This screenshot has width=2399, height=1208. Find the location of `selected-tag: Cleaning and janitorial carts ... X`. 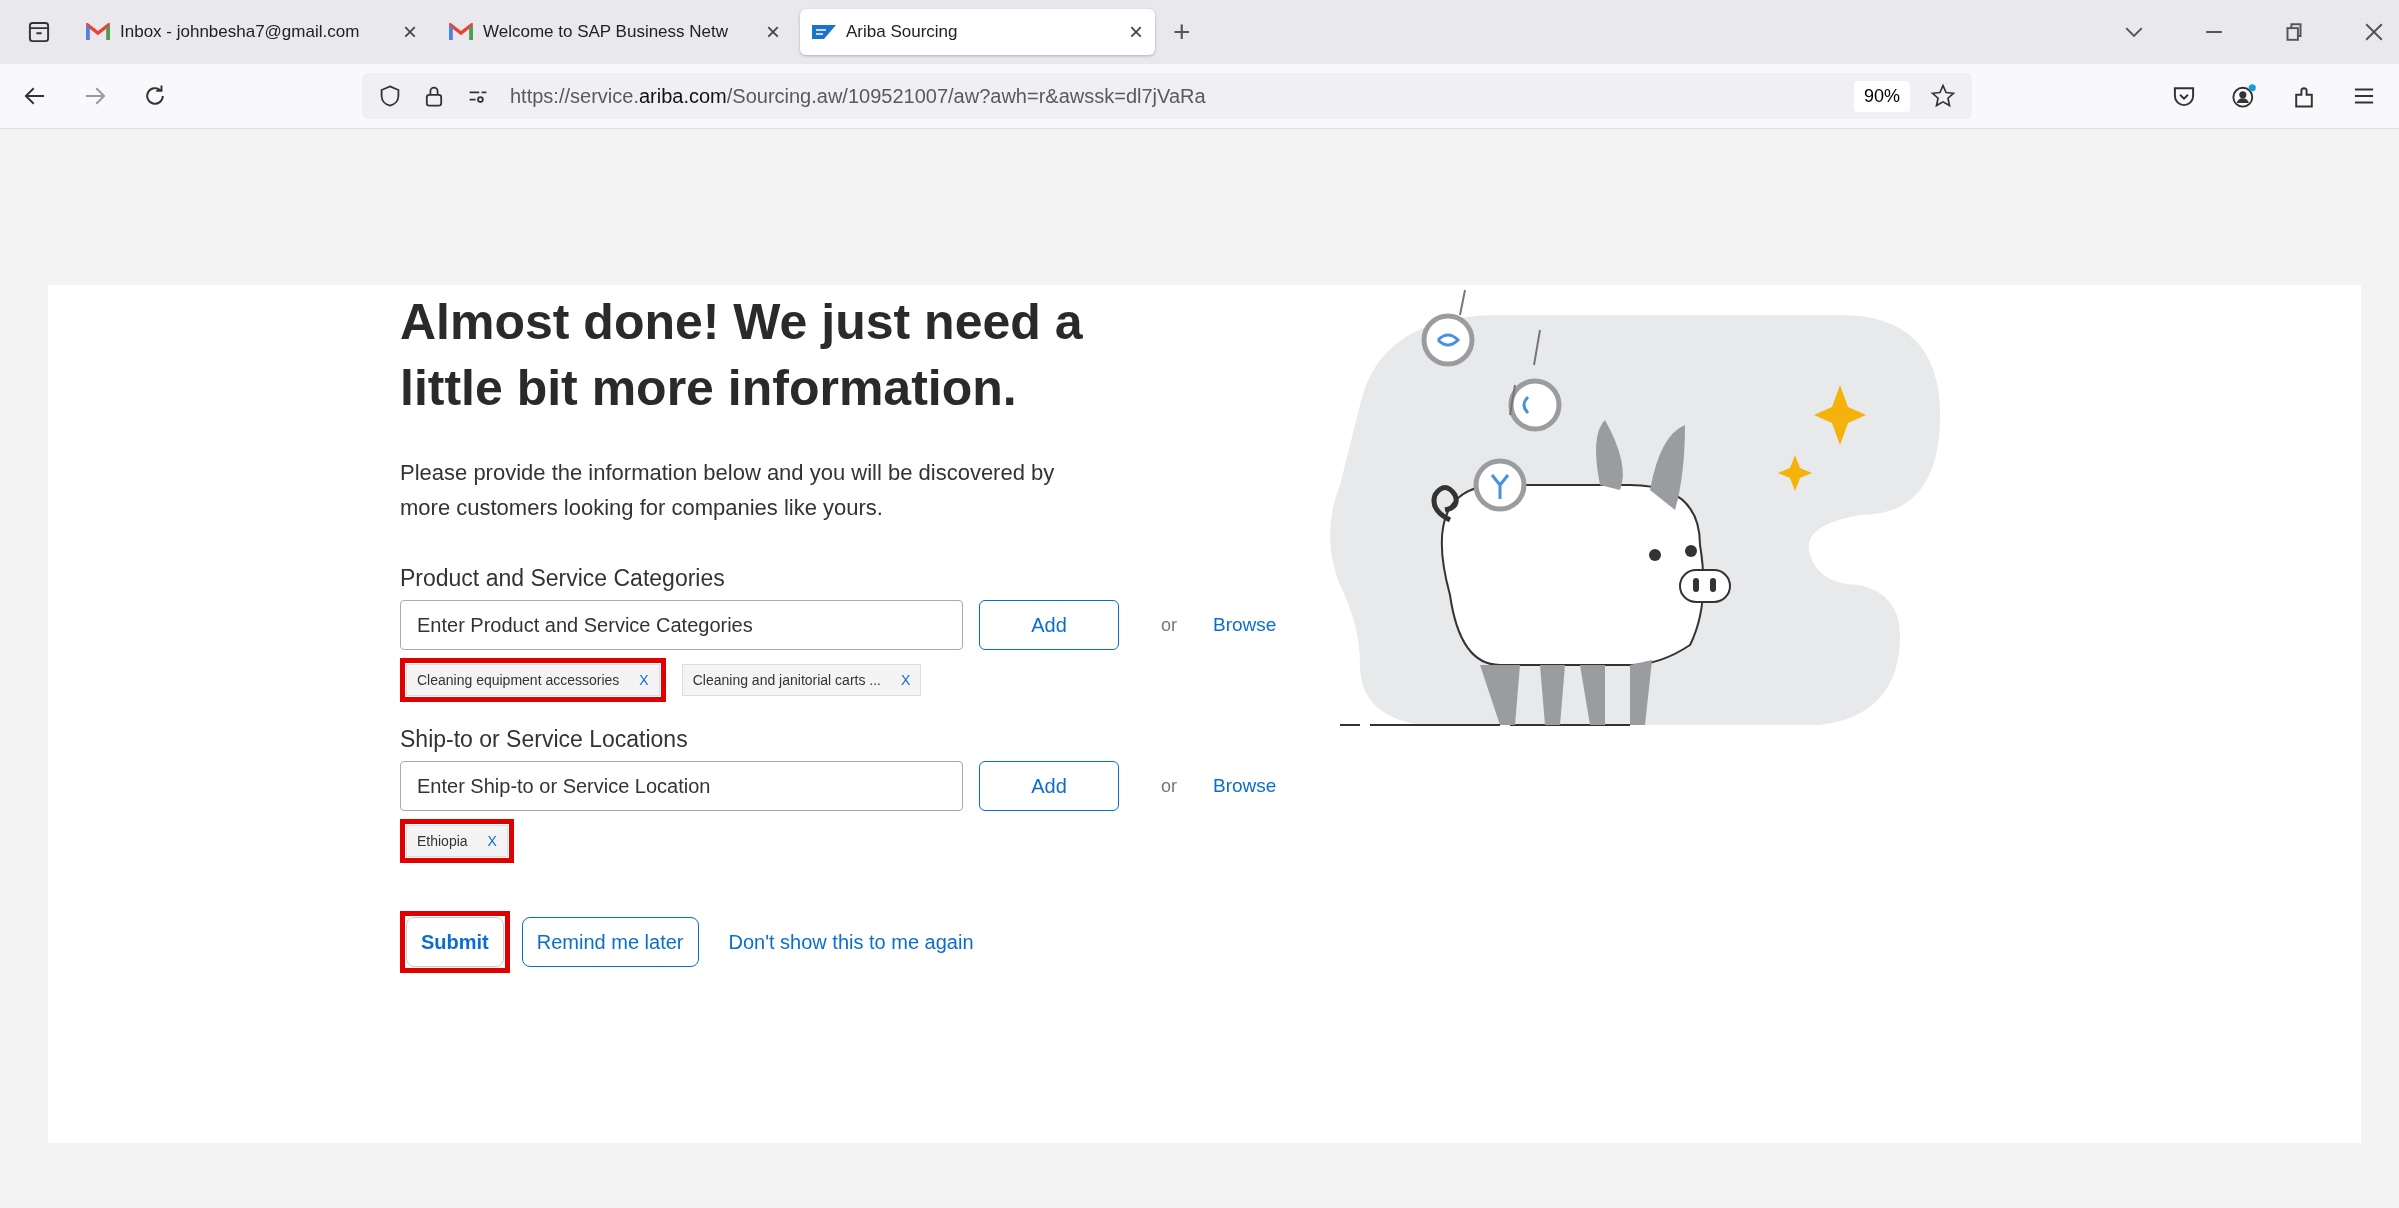

selected-tag: Cleaning and janitorial carts ... X is located at coordinates (801, 680).